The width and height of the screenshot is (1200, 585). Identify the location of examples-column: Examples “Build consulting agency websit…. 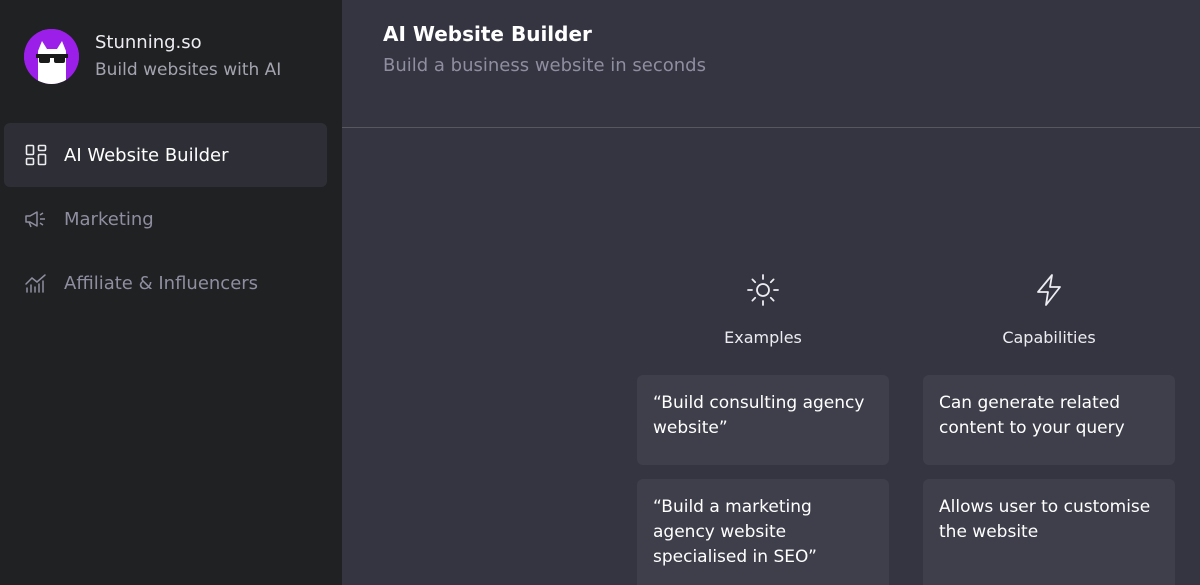
(763, 427).